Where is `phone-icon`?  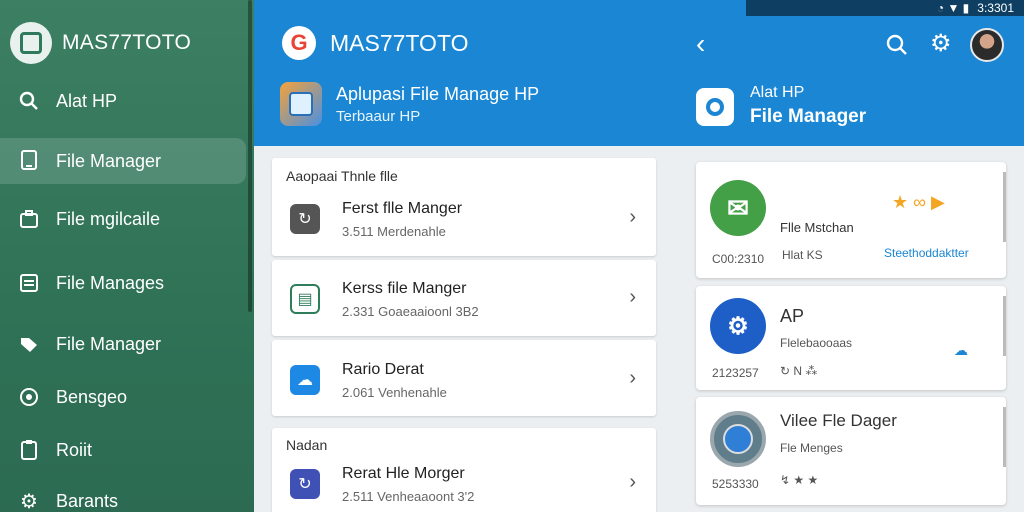 phone-icon is located at coordinates (29, 161).